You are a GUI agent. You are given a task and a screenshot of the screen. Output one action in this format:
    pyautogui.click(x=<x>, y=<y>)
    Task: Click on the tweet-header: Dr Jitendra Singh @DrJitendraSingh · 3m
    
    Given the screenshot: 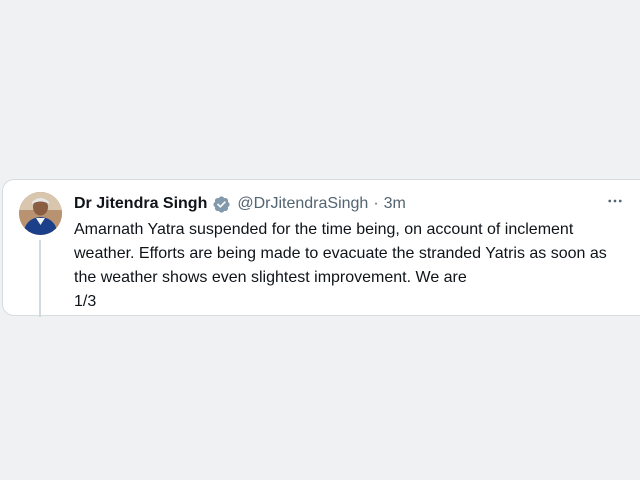 What is the action you would take?
    pyautogui.click(x=240, y=204)
    